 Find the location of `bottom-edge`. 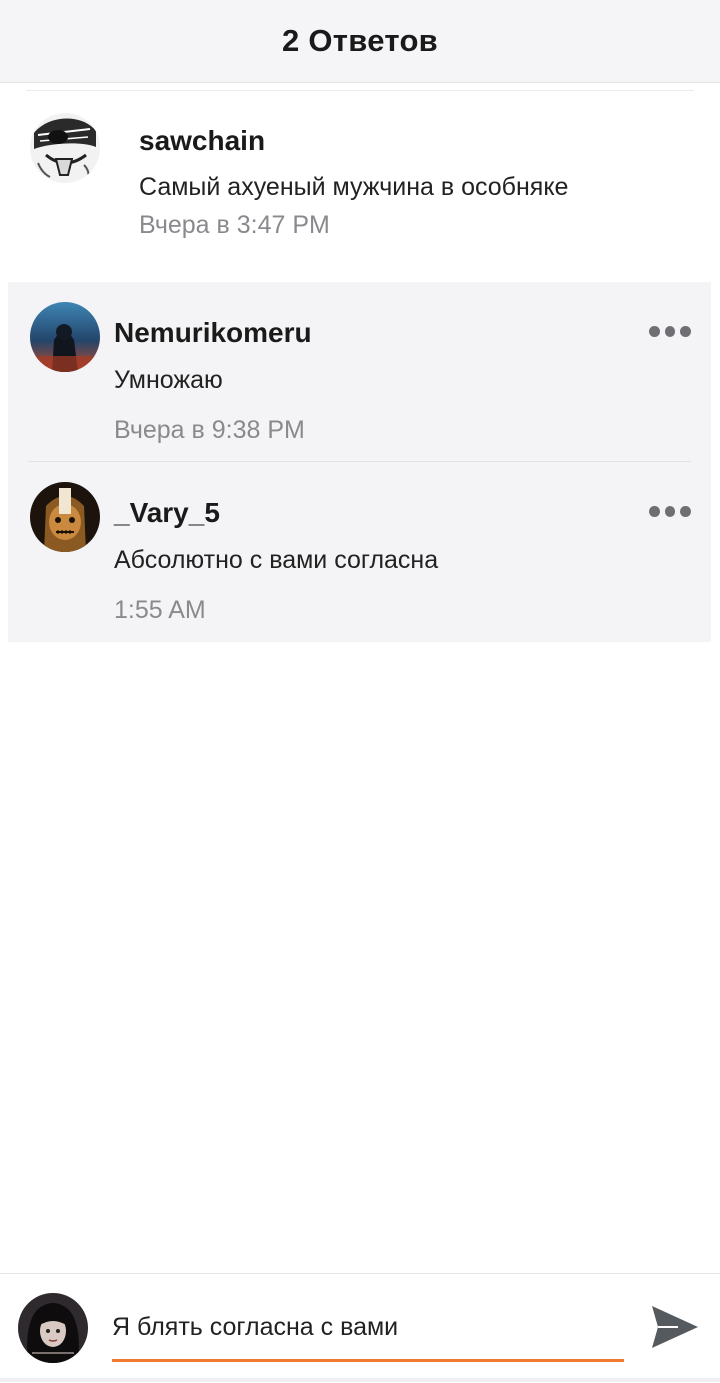

bottom-edge is located at coordinates (360, 1380).